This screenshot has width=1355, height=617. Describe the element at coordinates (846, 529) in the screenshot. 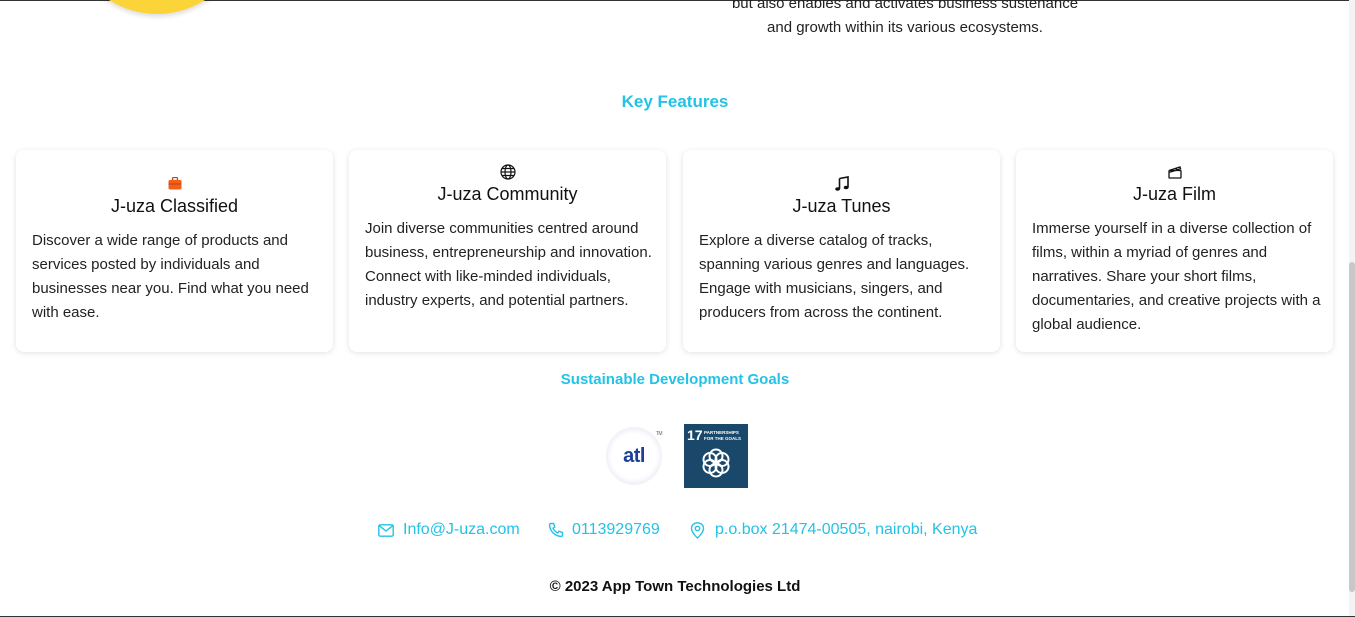

I see `contact-address-text: p.o.box 21474-00505, nairobi, Kenya` at that location.